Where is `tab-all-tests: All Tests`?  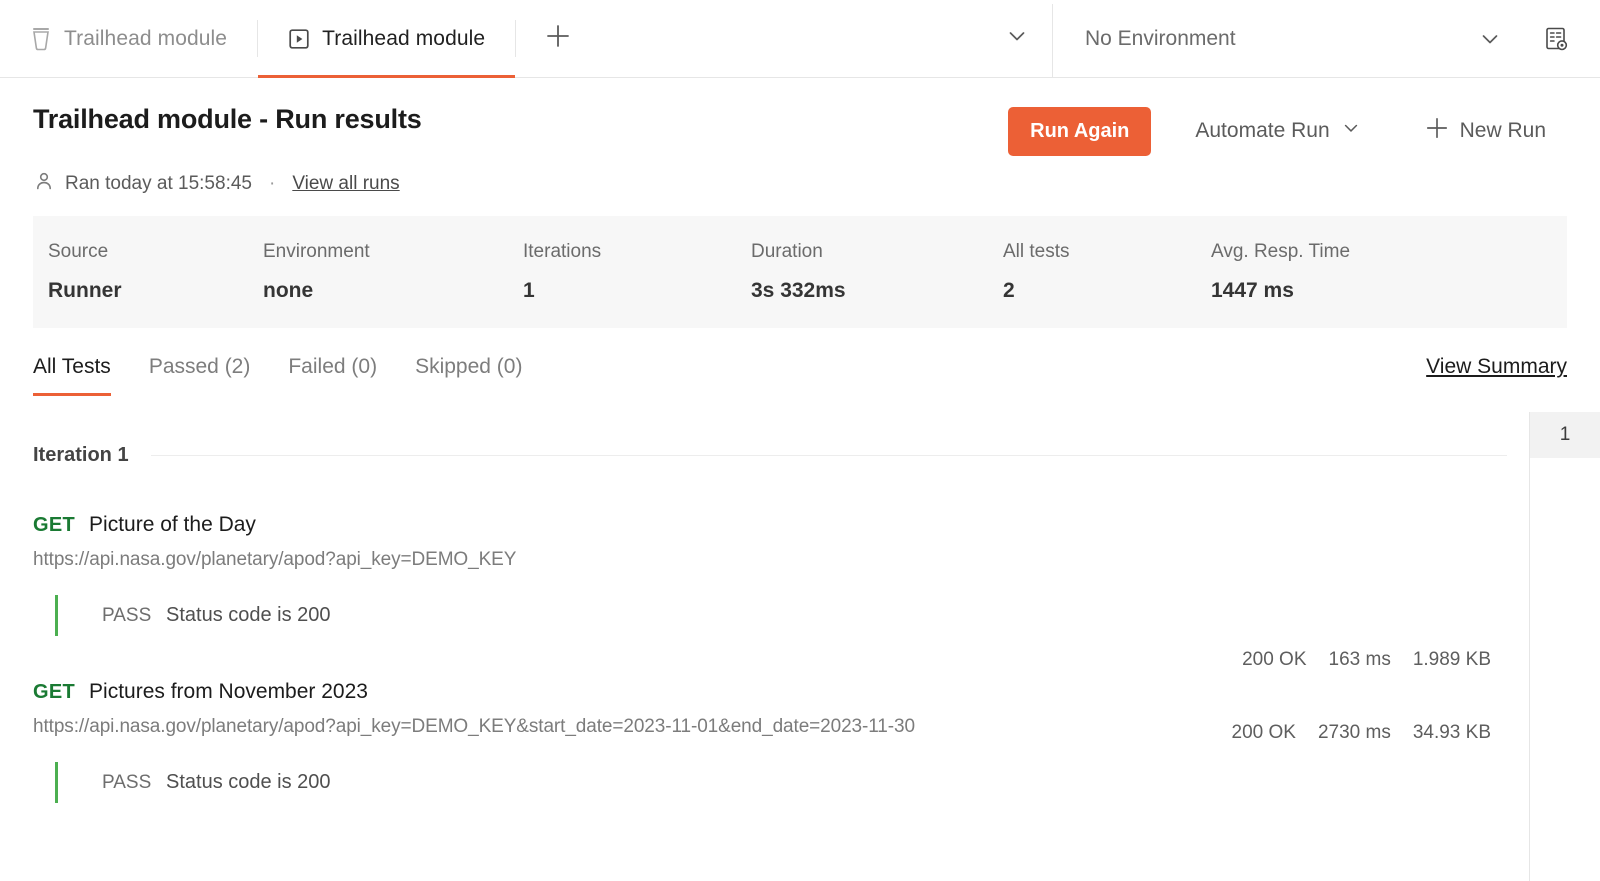 tab-all-tests: All Tests is located at coordinates (72, 375).